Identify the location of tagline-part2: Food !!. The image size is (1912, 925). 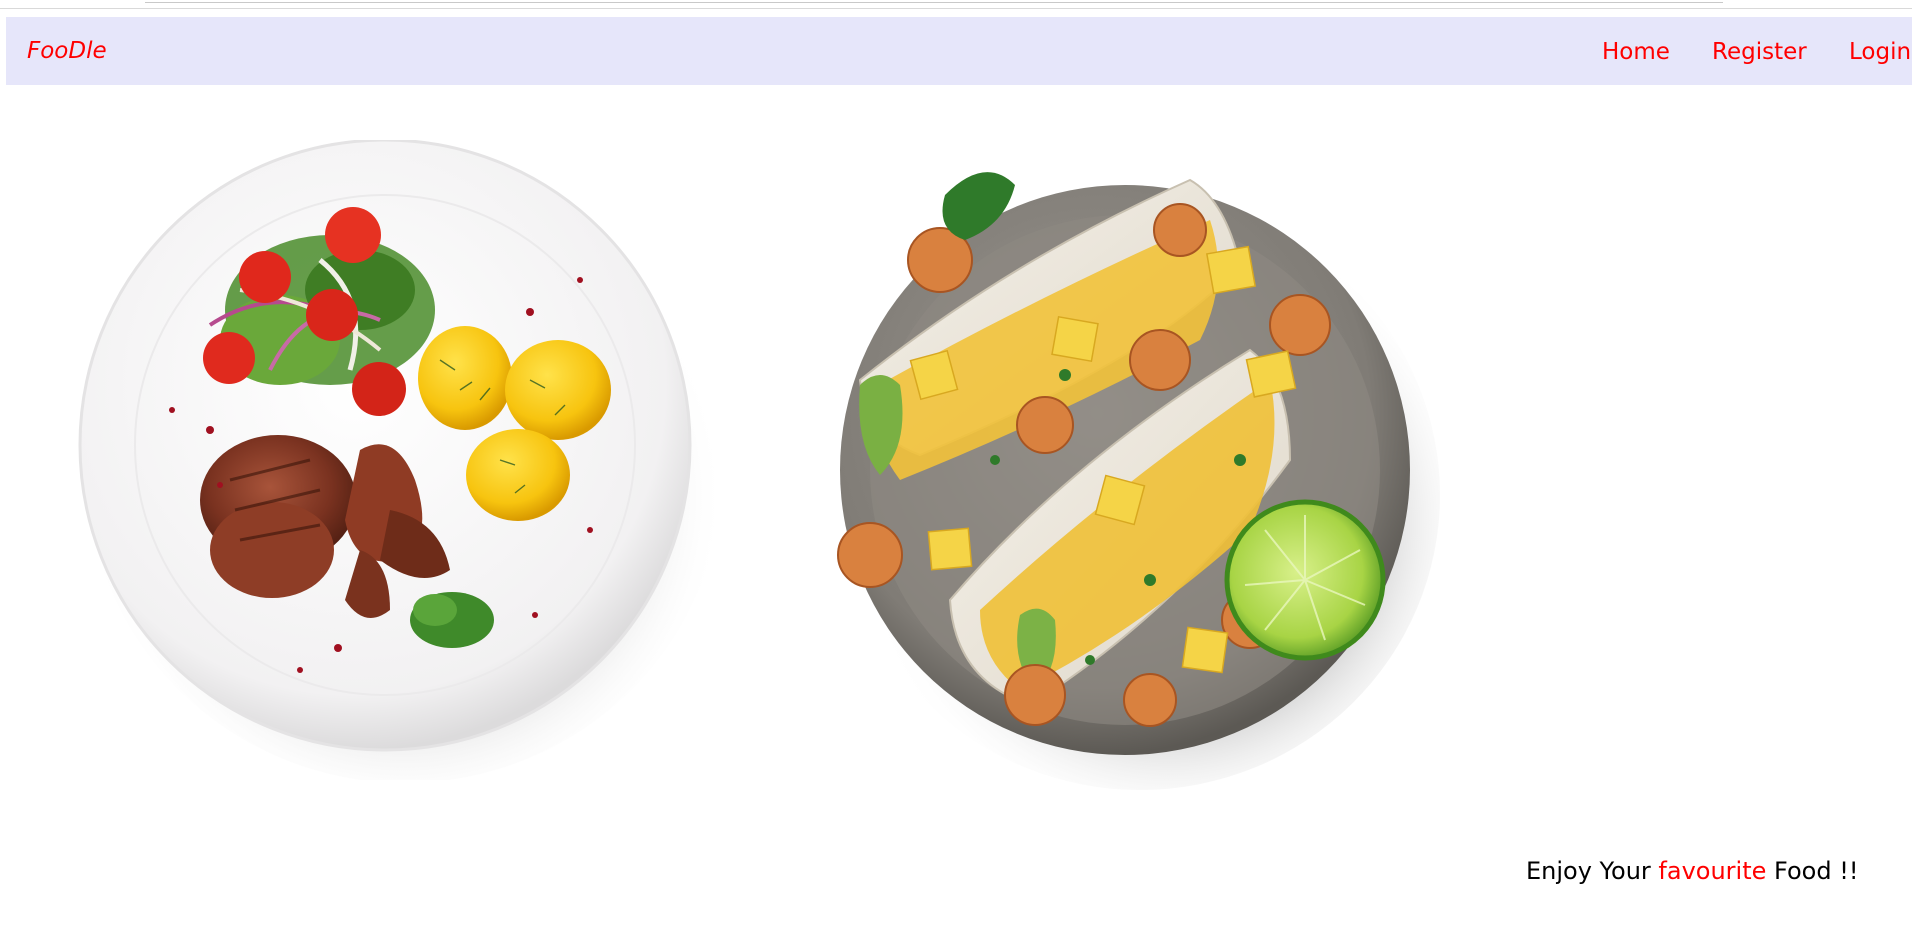
(1812, 871).